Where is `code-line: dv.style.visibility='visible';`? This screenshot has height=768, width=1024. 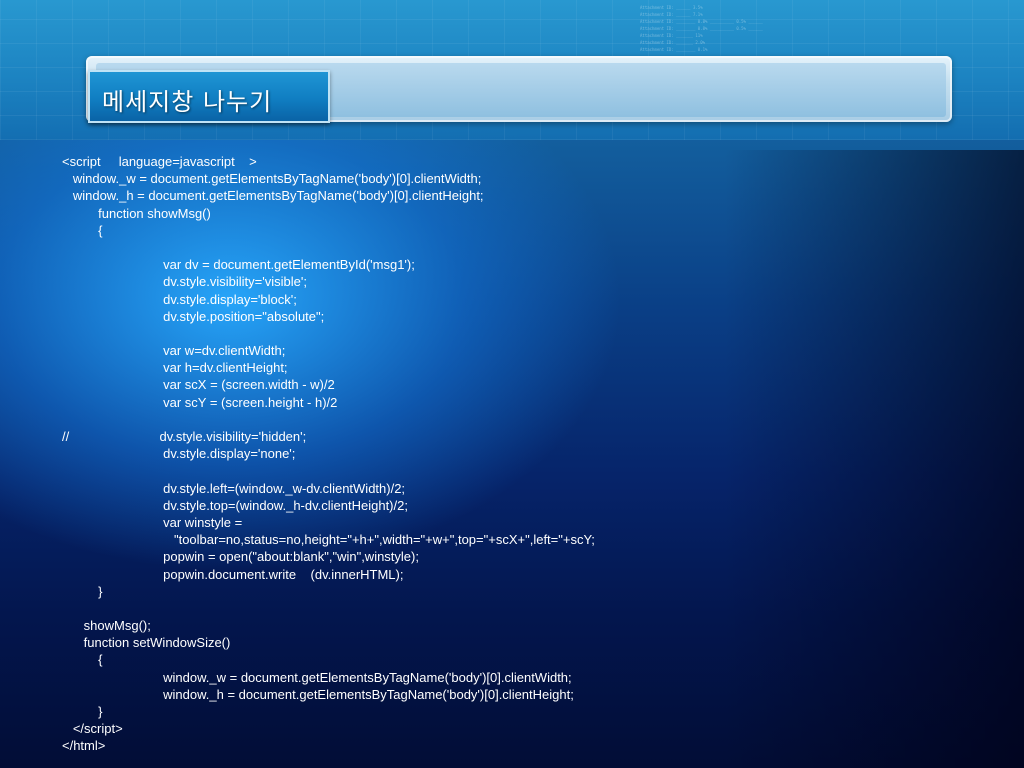
code-line: dv.style.visibility='visible'; is located at coordinates (184, 282).